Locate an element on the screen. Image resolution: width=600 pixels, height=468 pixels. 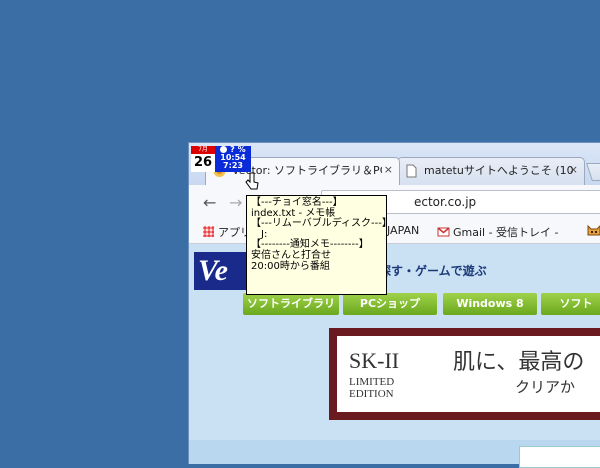
advertisement-banner: SK-II LIMITED EDITION 肌に、最高の クリアか is located at coordinates (464, 374).